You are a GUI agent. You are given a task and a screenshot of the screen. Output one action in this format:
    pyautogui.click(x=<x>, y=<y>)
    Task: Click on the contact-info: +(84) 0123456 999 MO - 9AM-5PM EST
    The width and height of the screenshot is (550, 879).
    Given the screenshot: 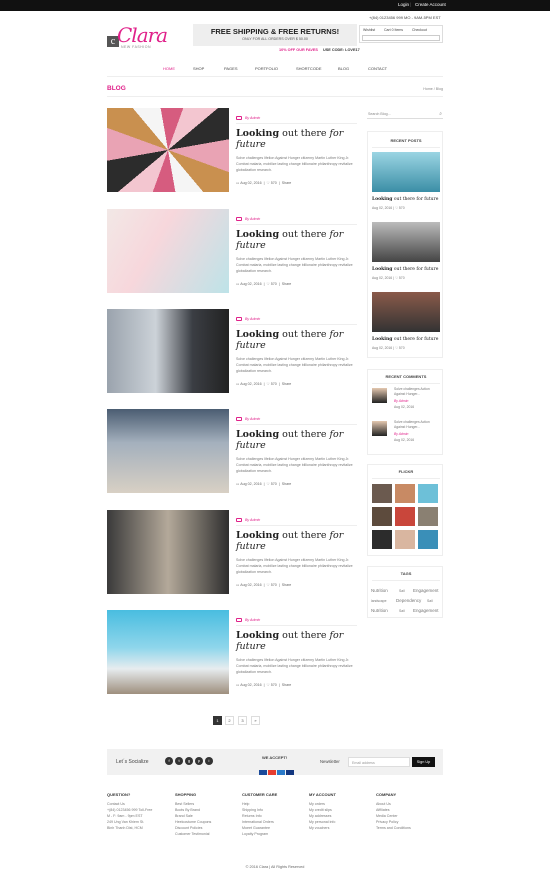 What is the action you would take?
    pyautogui.click(x=405, y=17)
    